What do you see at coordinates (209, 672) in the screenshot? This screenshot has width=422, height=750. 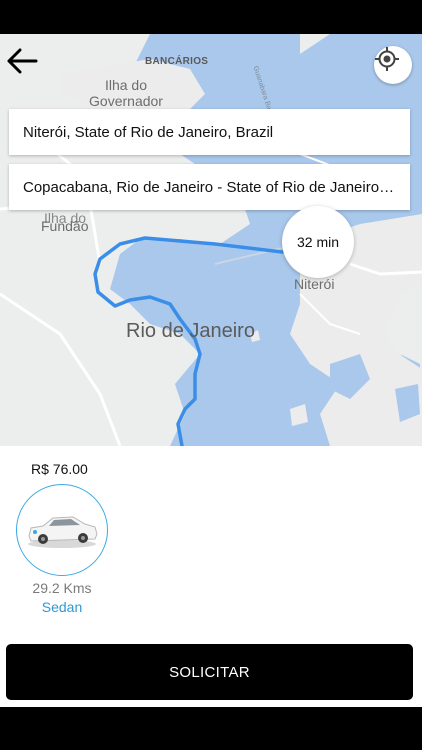 I see `request-button: SOLICITAR` at bounding box center [209, 672].